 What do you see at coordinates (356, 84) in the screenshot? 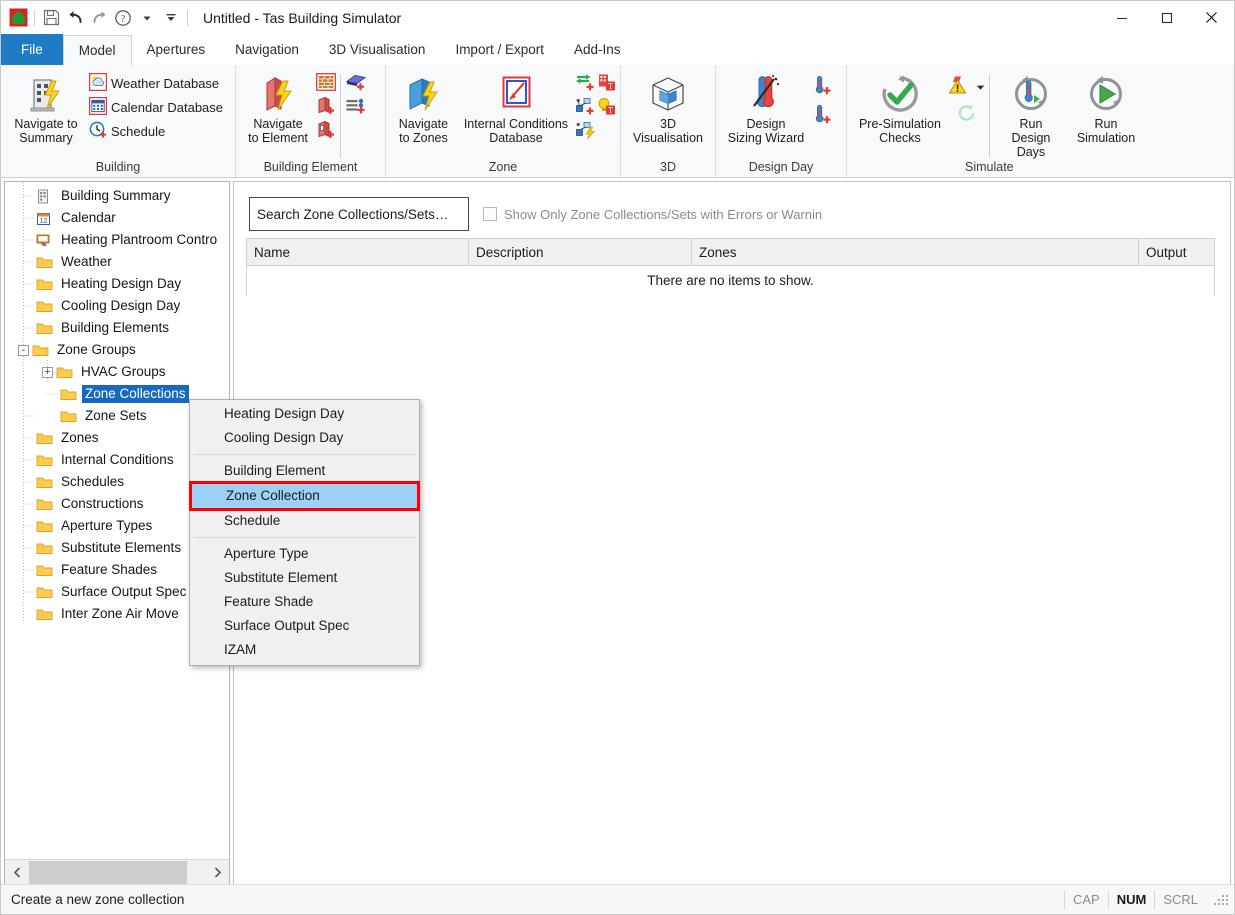
I see `feature-shade-add-icon` at bounding box center [356, 84].